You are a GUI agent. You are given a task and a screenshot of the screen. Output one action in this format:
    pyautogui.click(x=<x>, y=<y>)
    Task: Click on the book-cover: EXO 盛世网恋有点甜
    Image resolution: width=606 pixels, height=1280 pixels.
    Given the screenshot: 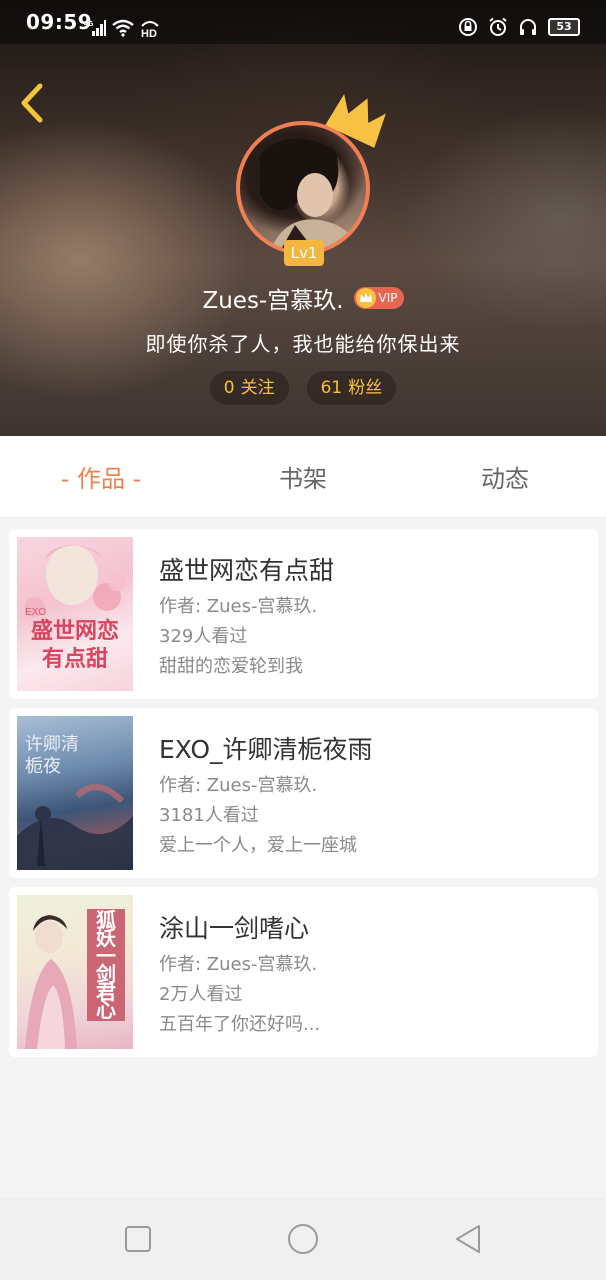 What is the action you would take?
    pyautogui.click(x=75, y=614)
    